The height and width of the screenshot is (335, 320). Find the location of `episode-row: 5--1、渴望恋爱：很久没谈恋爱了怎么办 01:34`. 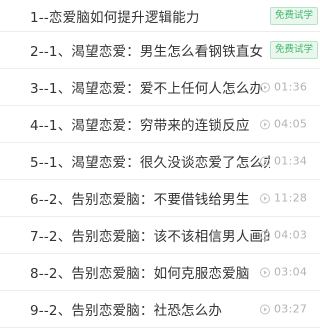

episode-row: 5--1、渴望恋爱：很久没谈恋爱了怎么办 01:34 is located at coordinates (160, 161).